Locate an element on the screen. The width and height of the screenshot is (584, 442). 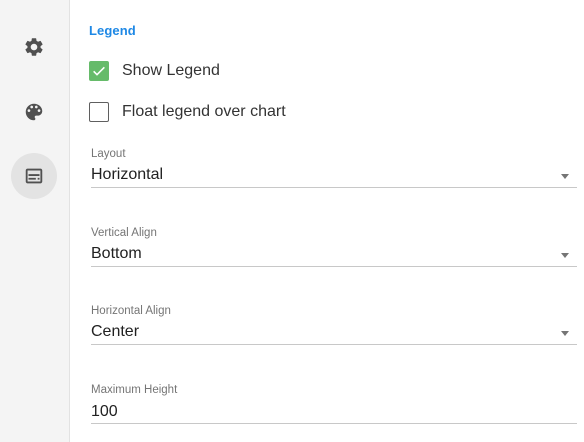
checkbox-checked is located at coordinates (99, 71).